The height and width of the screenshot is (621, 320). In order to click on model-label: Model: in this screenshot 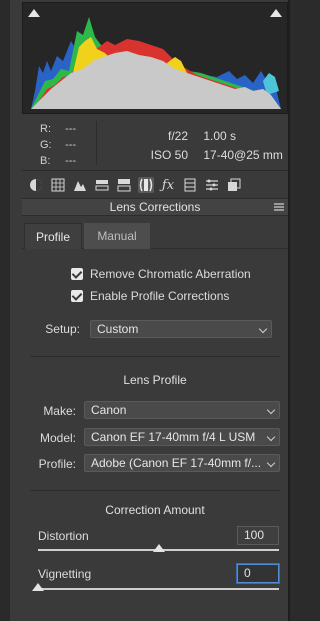, I will do `click(57, 438)`.